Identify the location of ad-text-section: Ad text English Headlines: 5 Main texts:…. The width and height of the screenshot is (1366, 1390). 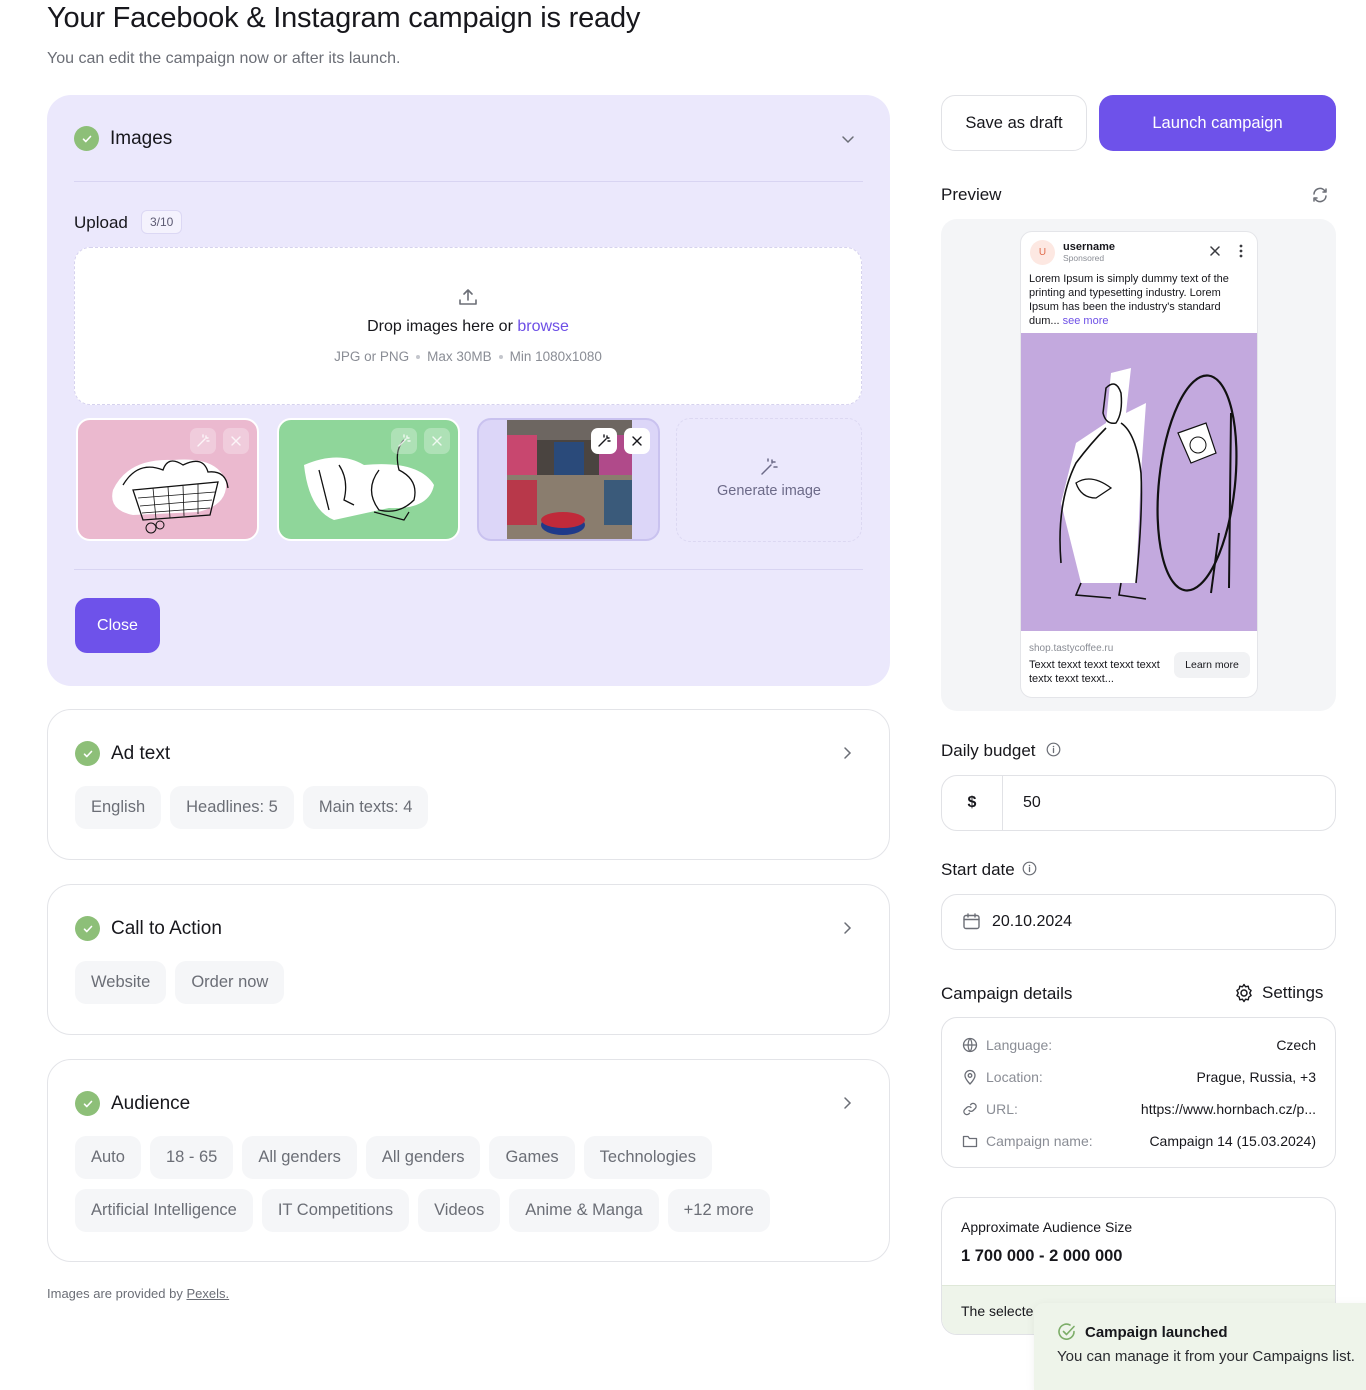
(468, 784).